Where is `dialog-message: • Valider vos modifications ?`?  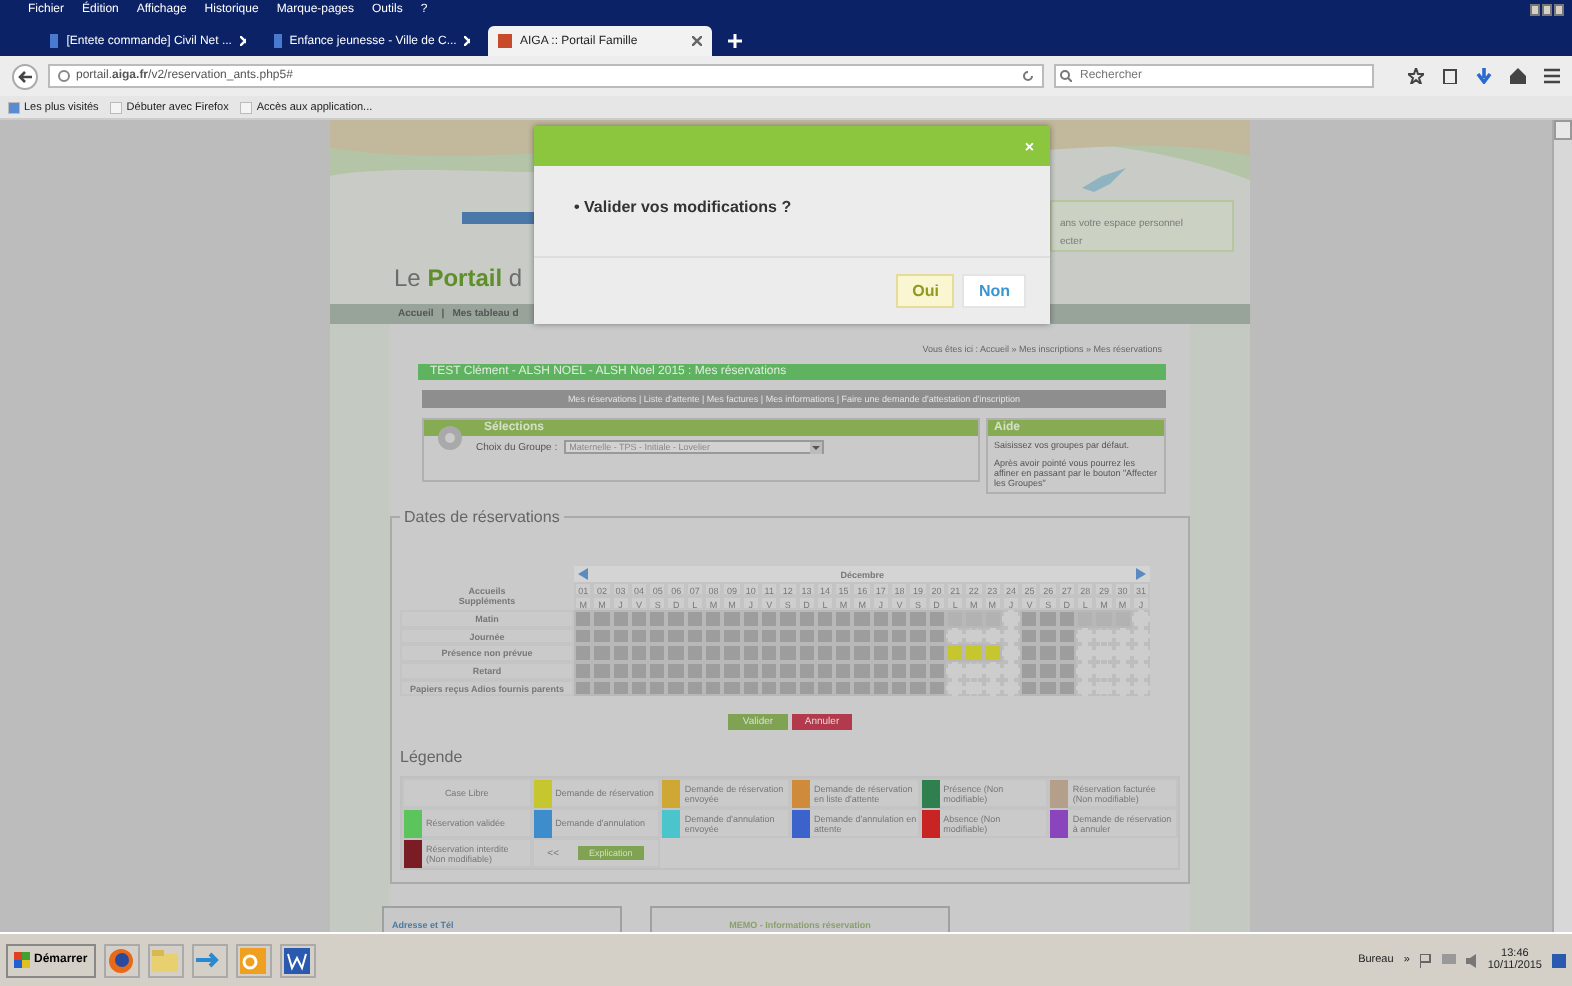 dialog-message: • Valider vos modifications ? is located at coordinates (684, 207).